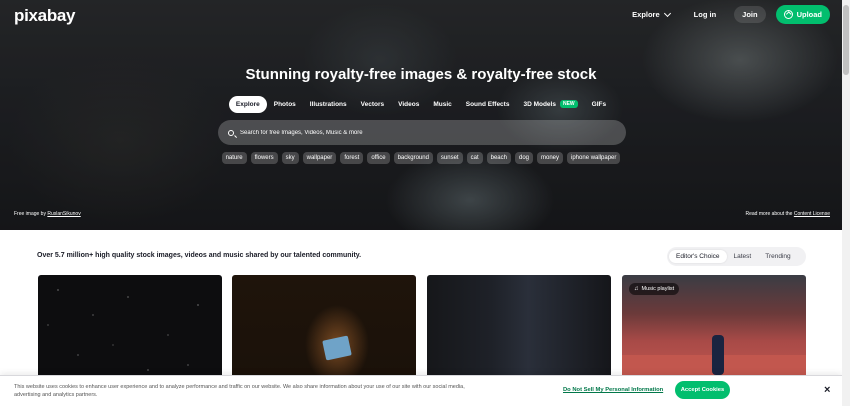 Image resolution: width=850 pixels, height=406 pixels. I want to click on chevron-down-icon, so click(667, 13).